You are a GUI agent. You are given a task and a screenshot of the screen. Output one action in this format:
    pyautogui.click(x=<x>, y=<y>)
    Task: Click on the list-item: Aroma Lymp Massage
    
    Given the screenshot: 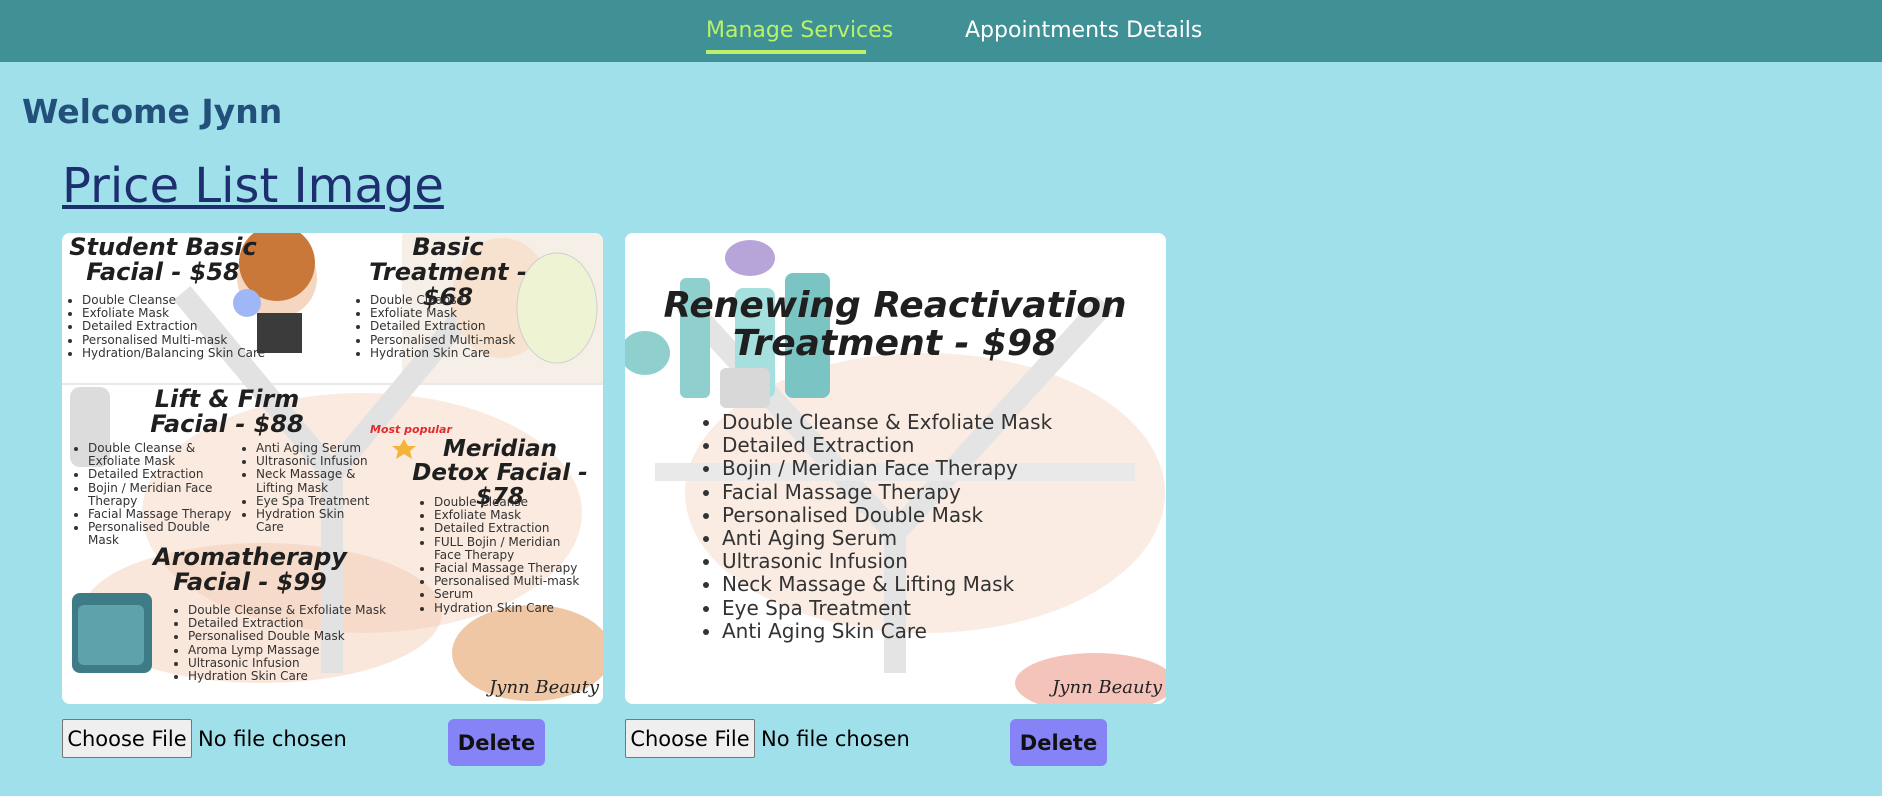 What is the action you would take?
    pyautogui.click(x=287, y=650)
    